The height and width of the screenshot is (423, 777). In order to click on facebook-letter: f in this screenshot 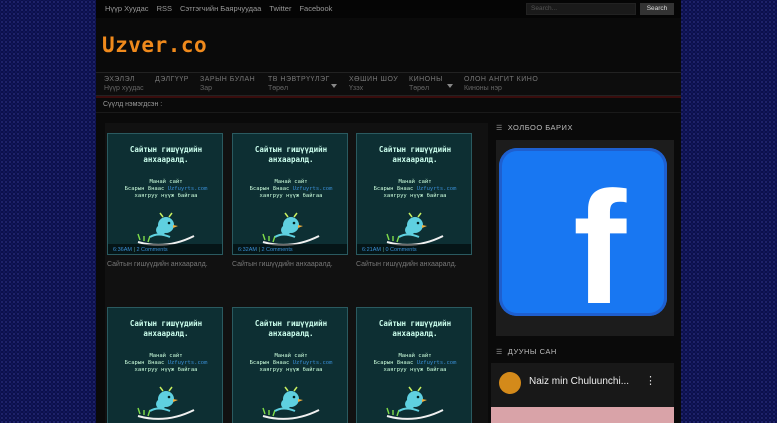, I will do `click(600, 237)`.